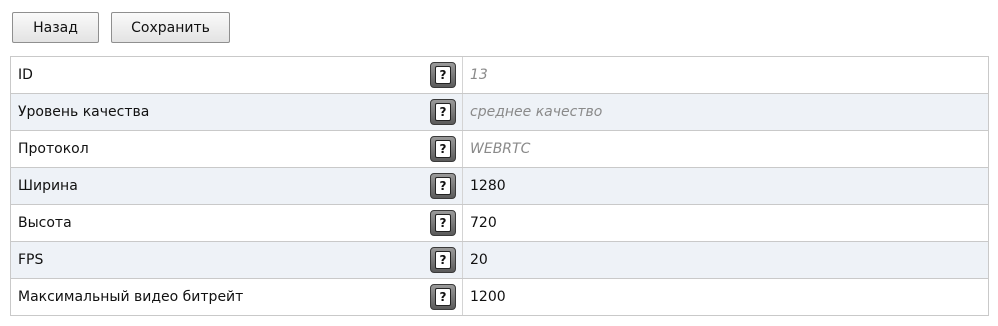 The width and height of the screenshot is (998, 326). Describe the element at coordinates (480, 223) in the screenshot. I see `property-value: 720` at that location.